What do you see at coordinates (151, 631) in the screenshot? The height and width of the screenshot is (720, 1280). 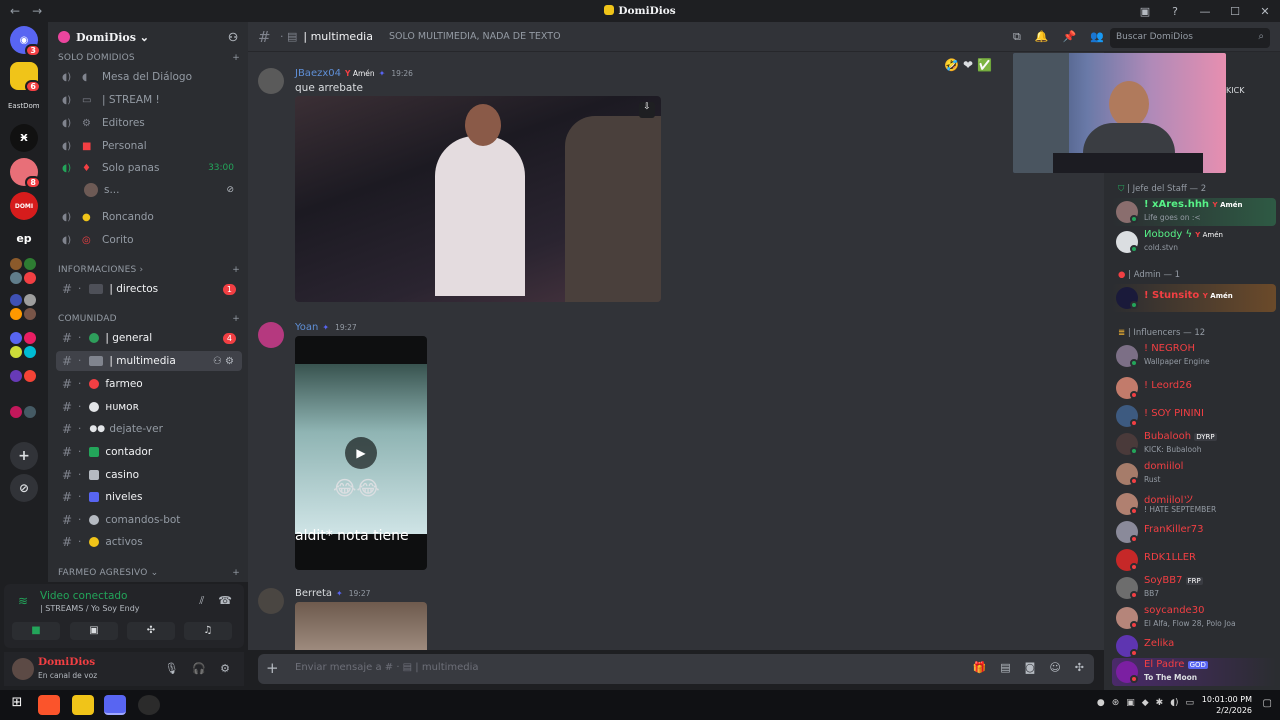 I see `activities-button: ✣` at bounding box center [151, 631].